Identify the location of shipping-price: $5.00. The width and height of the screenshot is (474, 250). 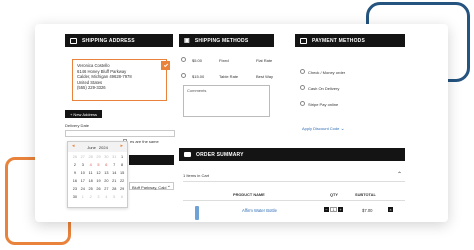
(197, 60).